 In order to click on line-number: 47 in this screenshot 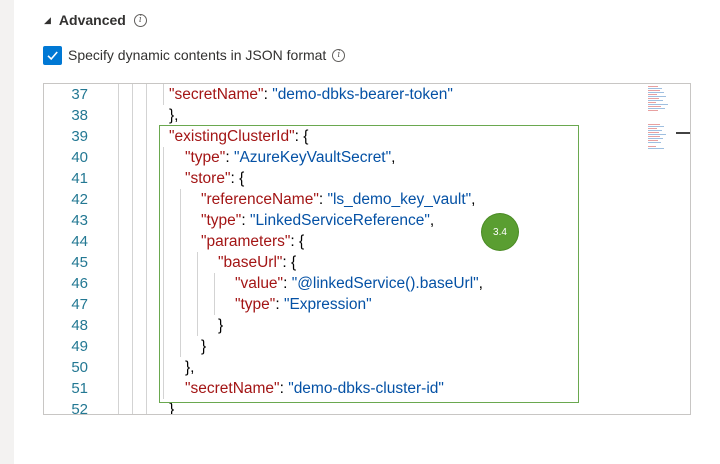, I will do `click(79, 304)`.